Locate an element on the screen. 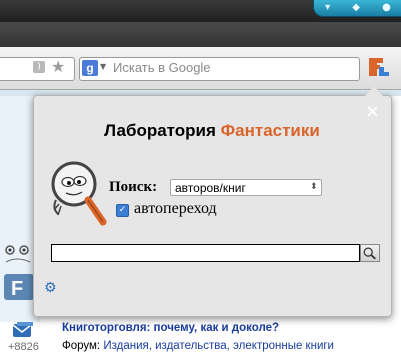  maximize-icon: ◆ is located at coordinates (356, 8).